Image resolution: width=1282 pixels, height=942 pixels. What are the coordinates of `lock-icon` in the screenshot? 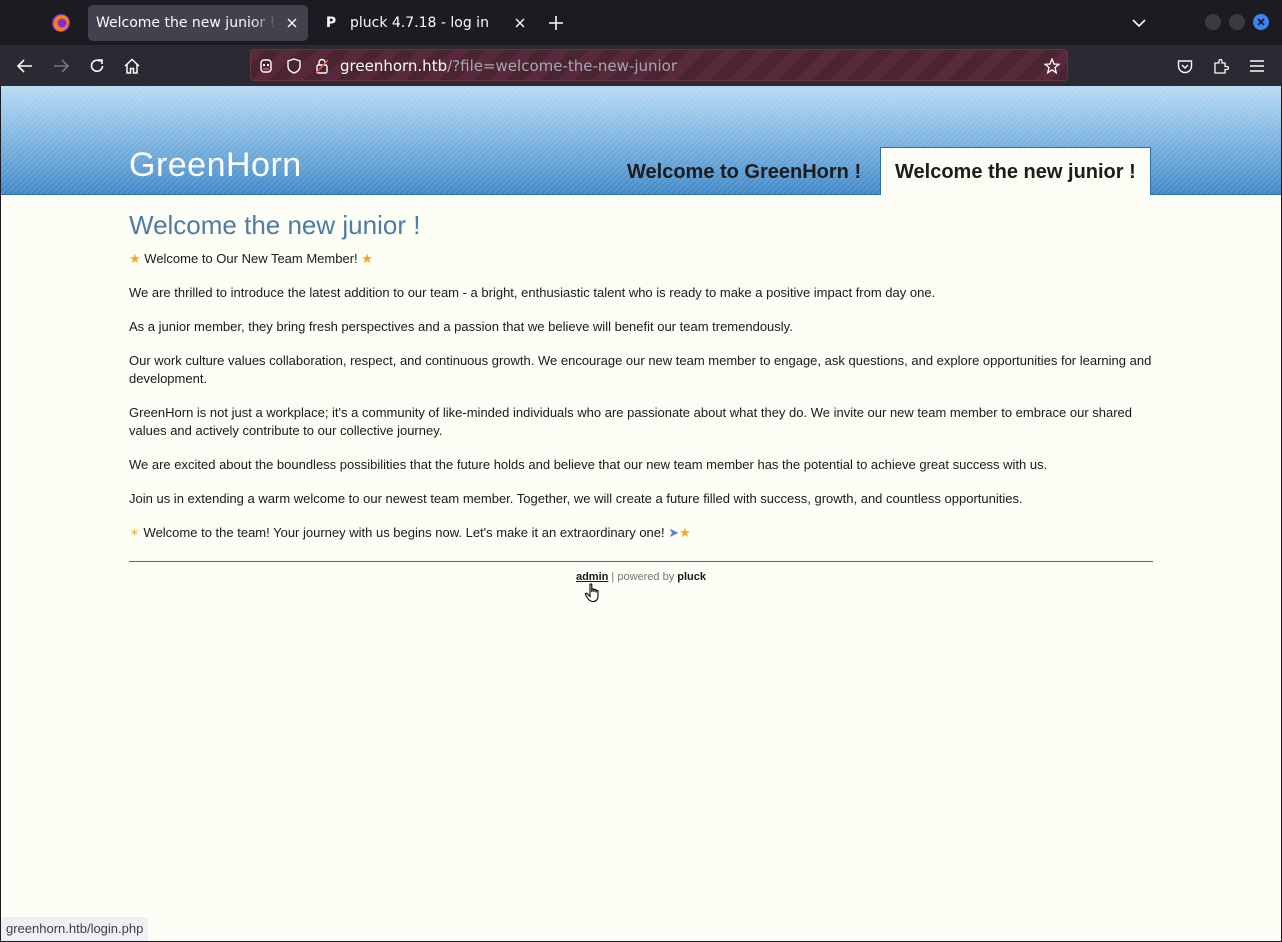 It's located at (322, 66).